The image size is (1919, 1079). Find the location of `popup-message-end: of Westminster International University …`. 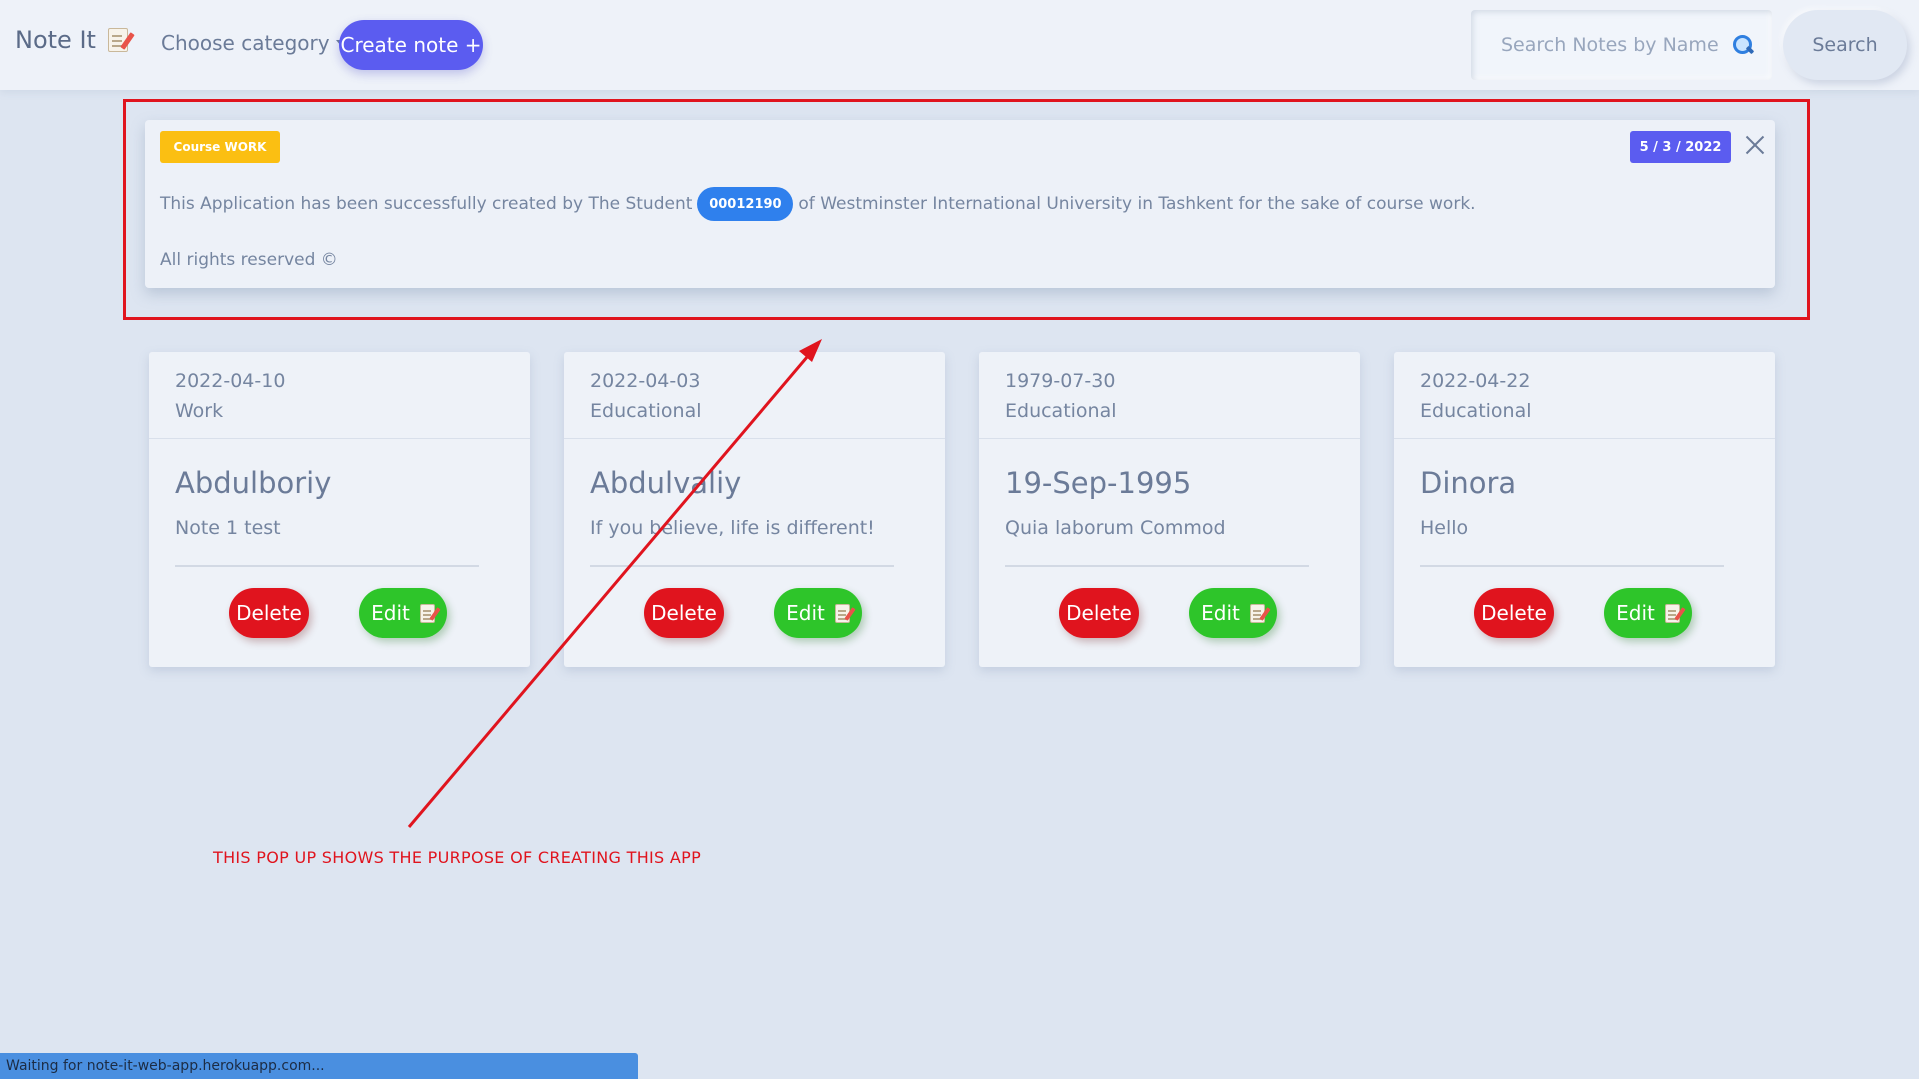

popup-message-end: of Westminster International University … is located at coordinates (1137, 204).